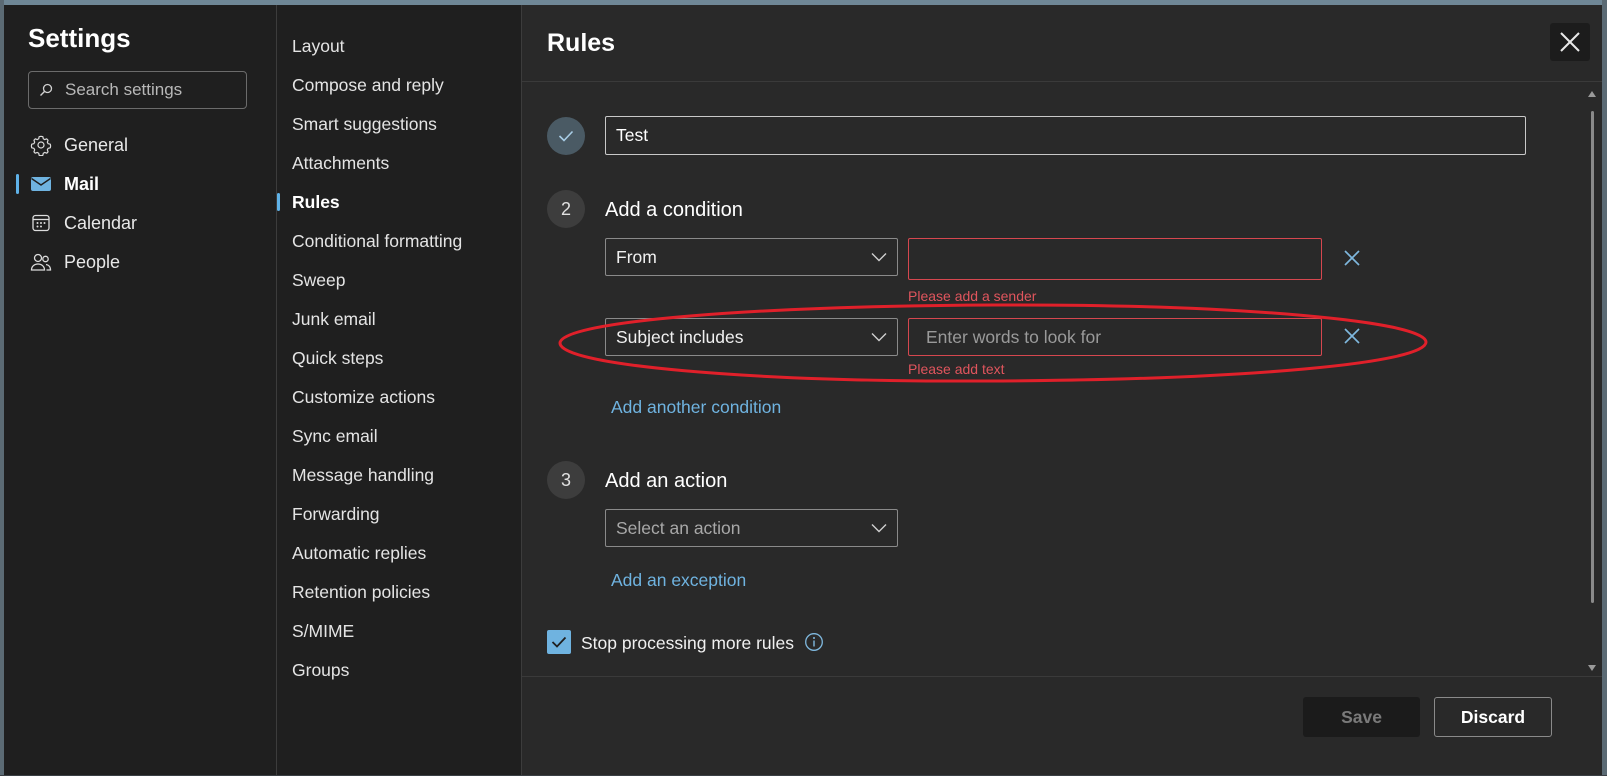  What do you see at coordinates (364, 123) in the screenshot?
I see `nav-item-label: Smart suggestions` at bounding box center [364, 123].